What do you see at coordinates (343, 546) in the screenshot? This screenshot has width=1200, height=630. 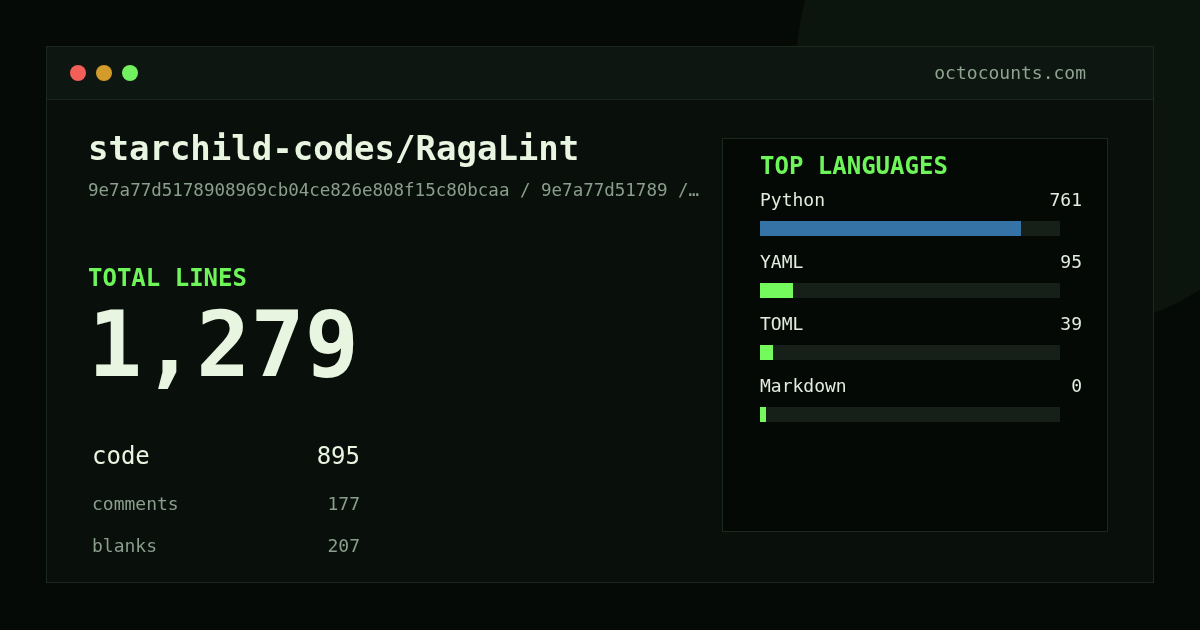 I see `stat-value: 207` at bounding box center [343, 546].